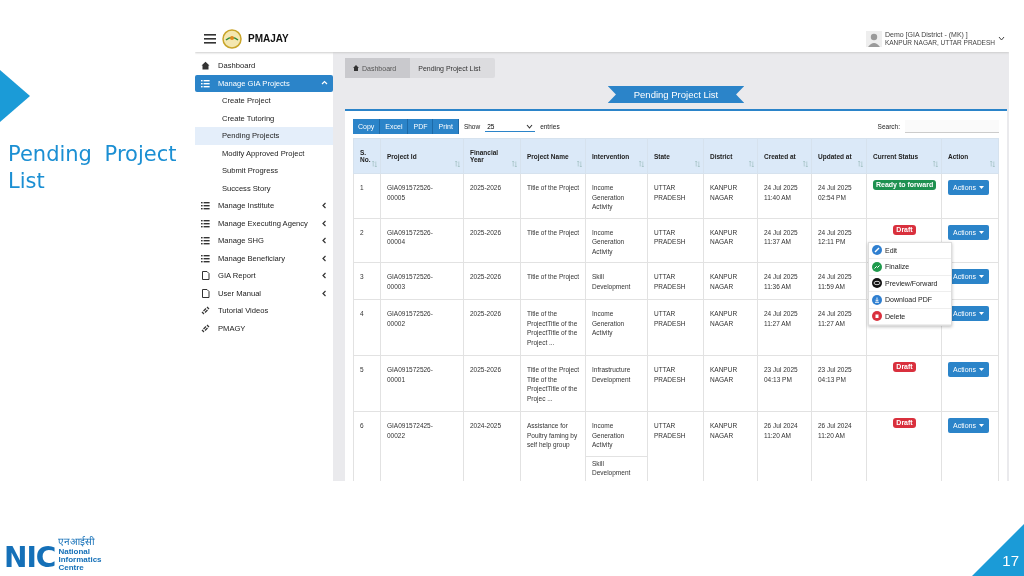 This screenshot has width=1024, height=576. Describe the element at coordinates (93, 168) in the screenshot. I see `slide-title: Pending Project List` at that location.